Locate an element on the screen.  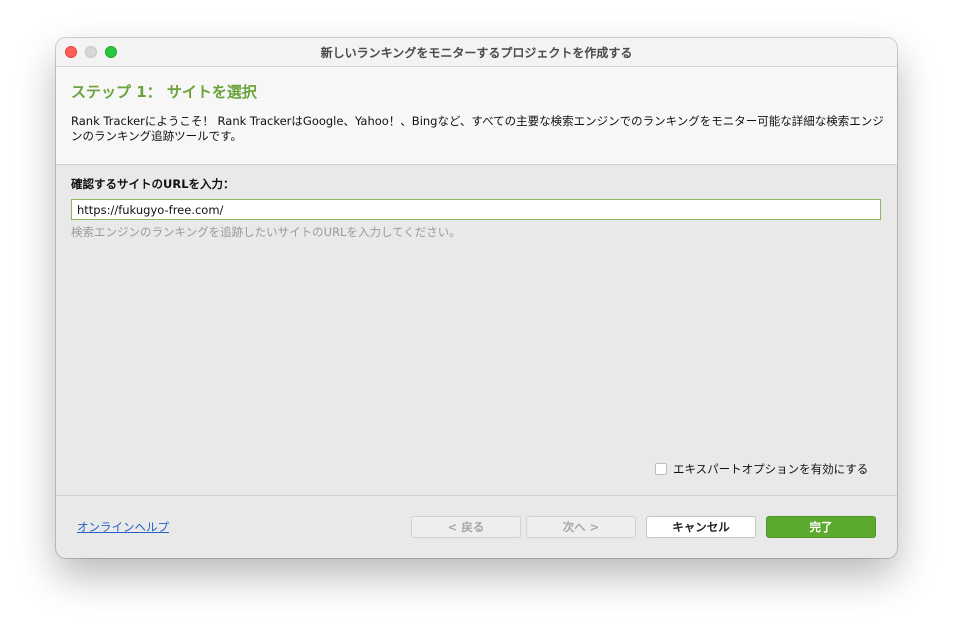
finish-button: 完了 is located at coordinates (821, 527).